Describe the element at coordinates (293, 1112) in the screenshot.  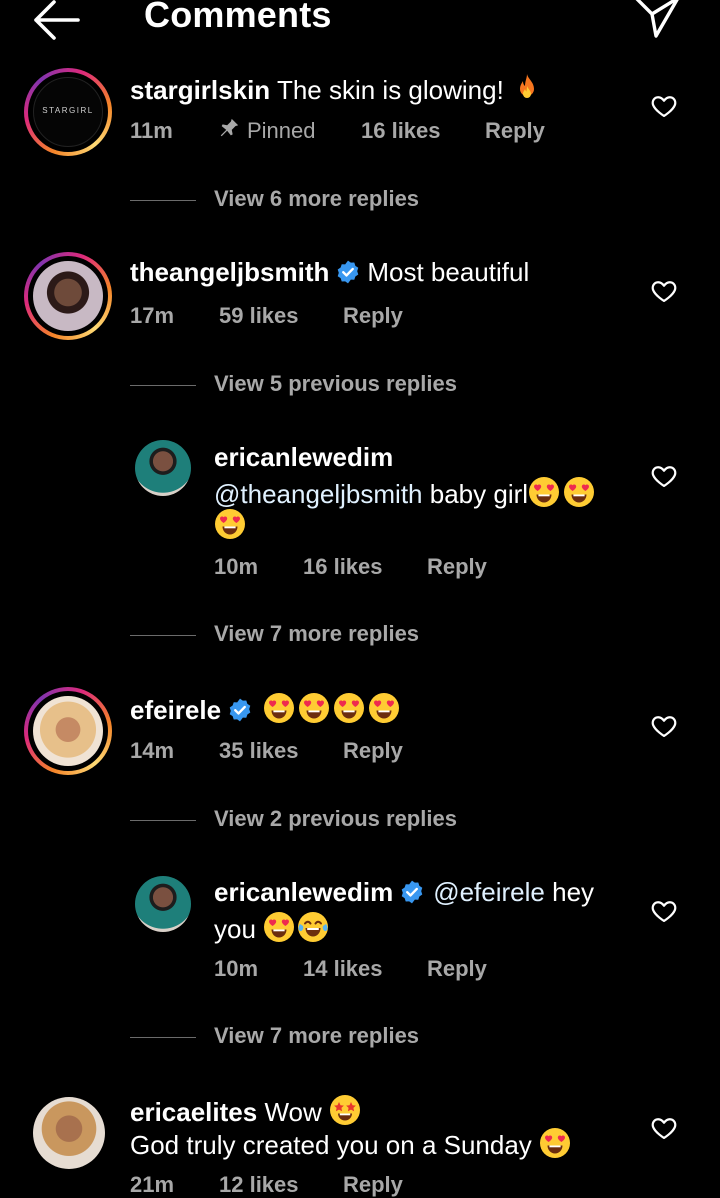
I see `comment-text: Wow` at that location.